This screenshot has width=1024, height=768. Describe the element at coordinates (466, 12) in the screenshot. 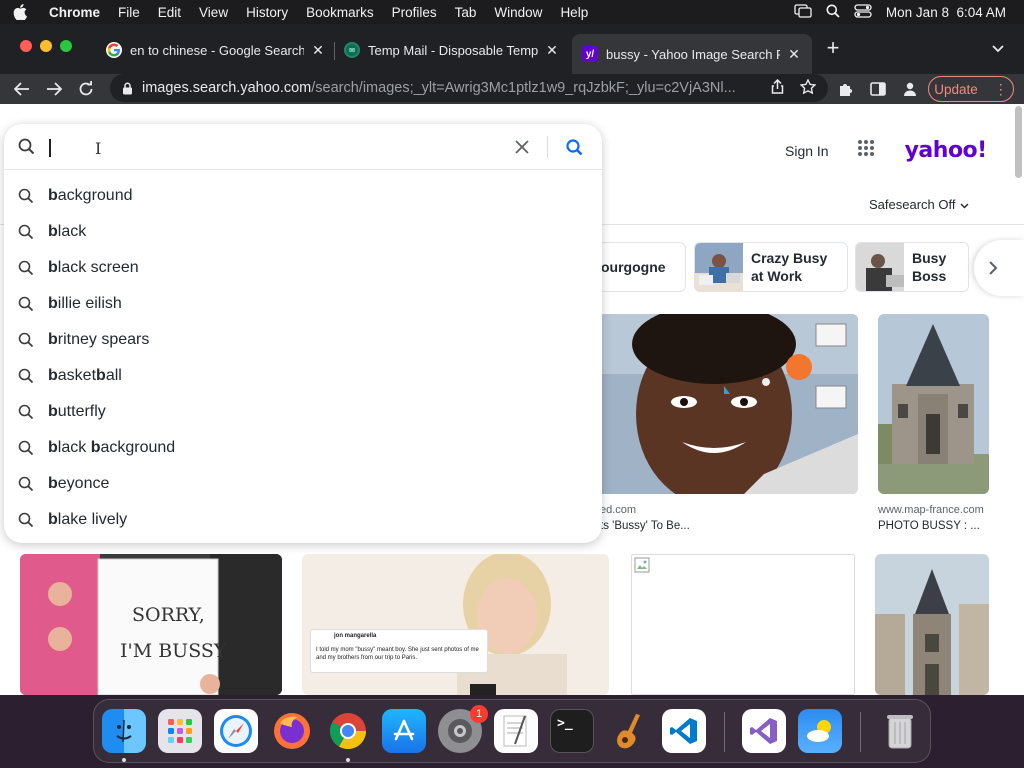

I see `menu-tab: Tab` at that location.